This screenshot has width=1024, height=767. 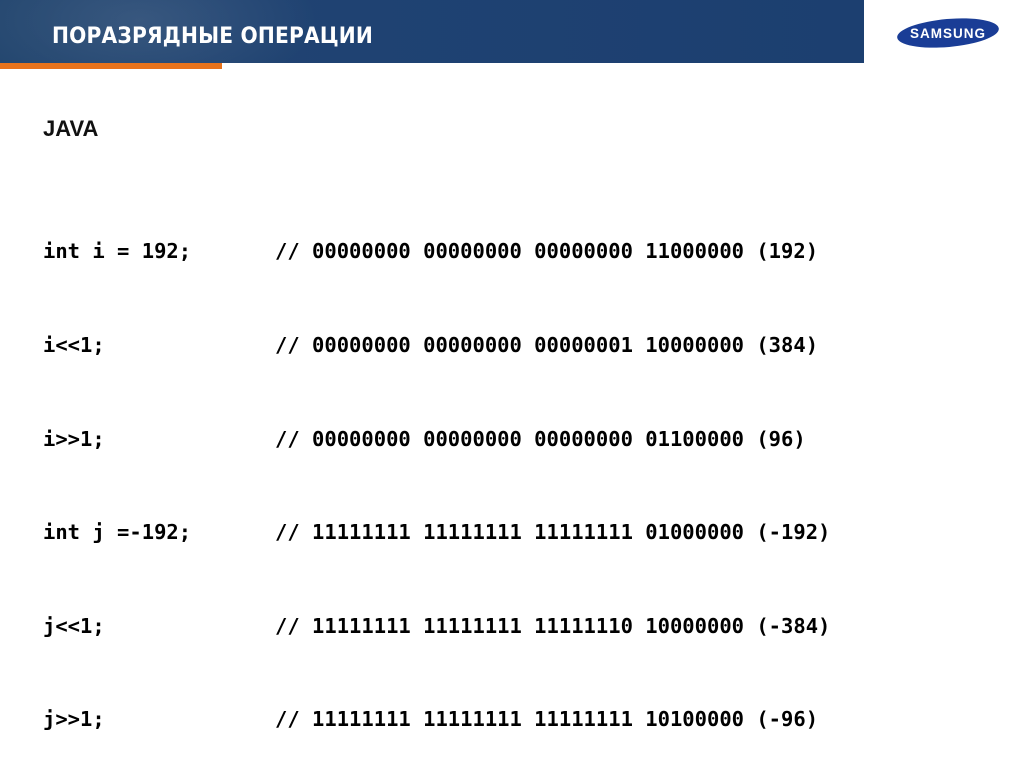 What do you see at coordinates (117, 532) in the screenshot?
I see `code-statement: int j =-192;` at bounding box center [117, 532].